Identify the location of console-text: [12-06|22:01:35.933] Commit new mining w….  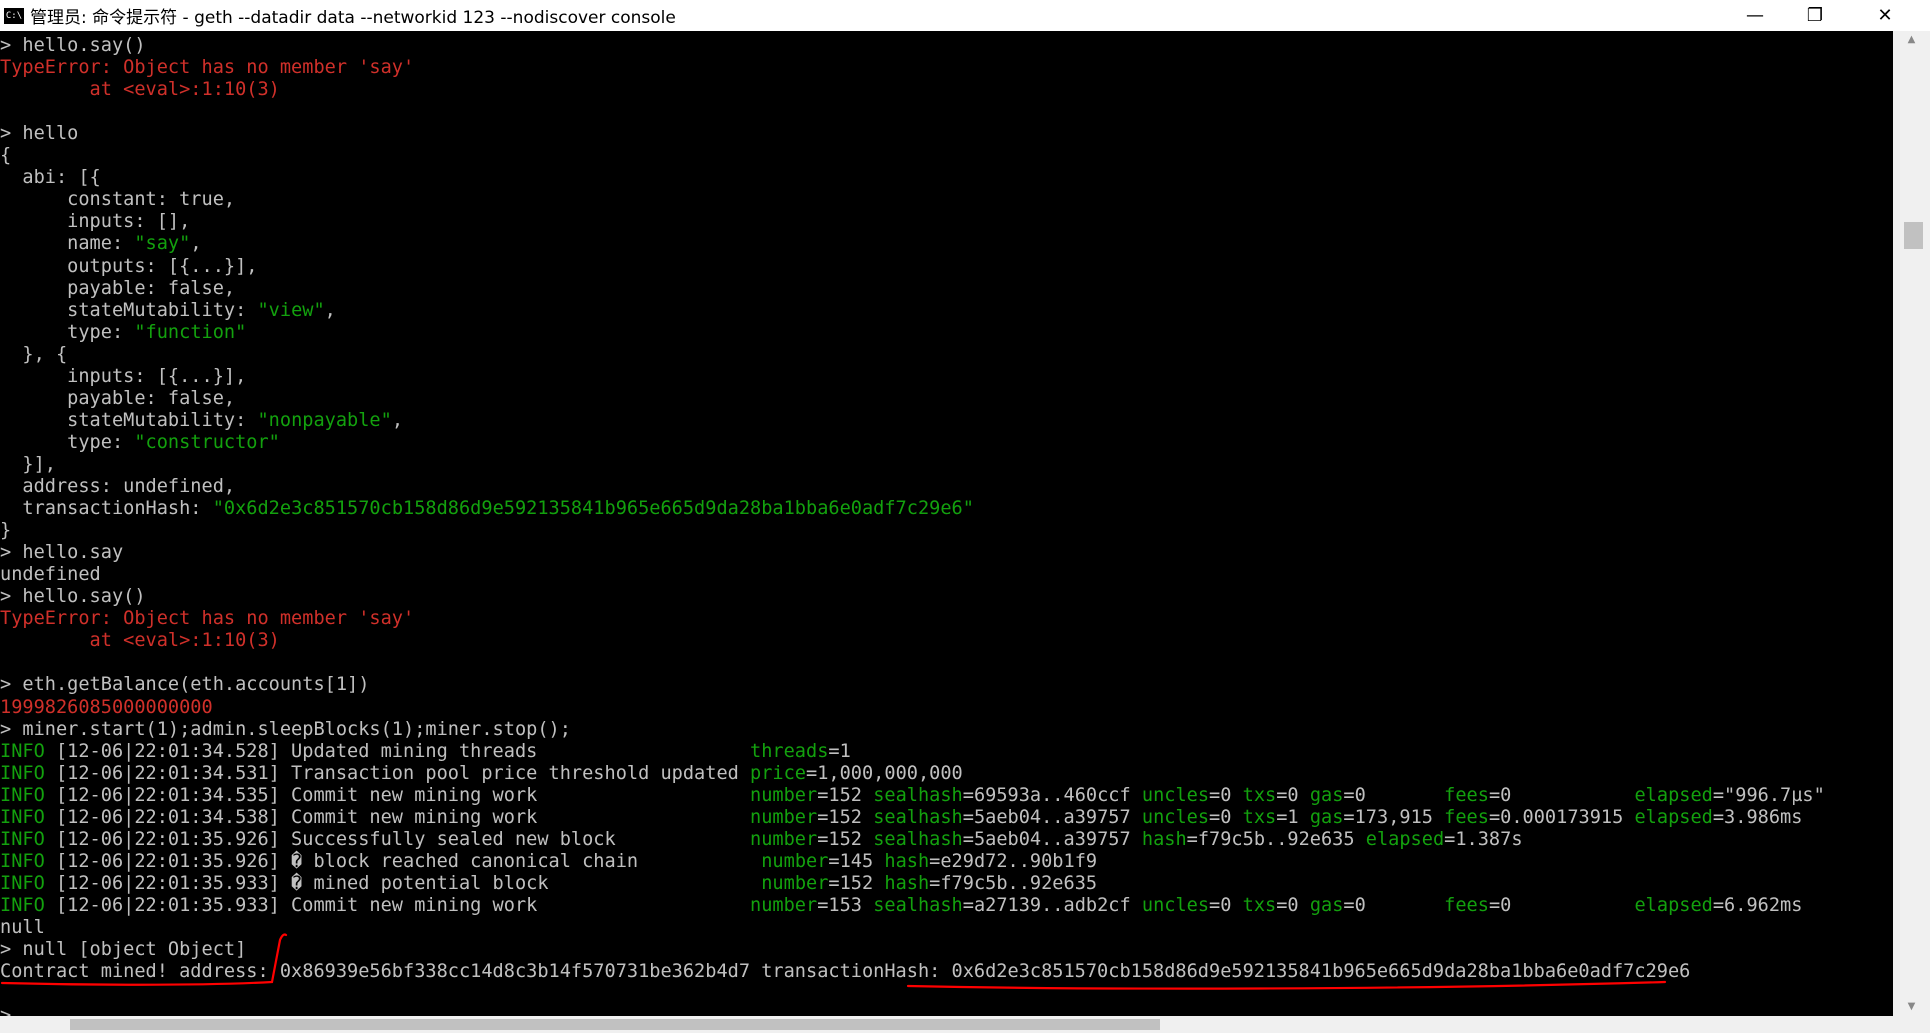
(397, 905).